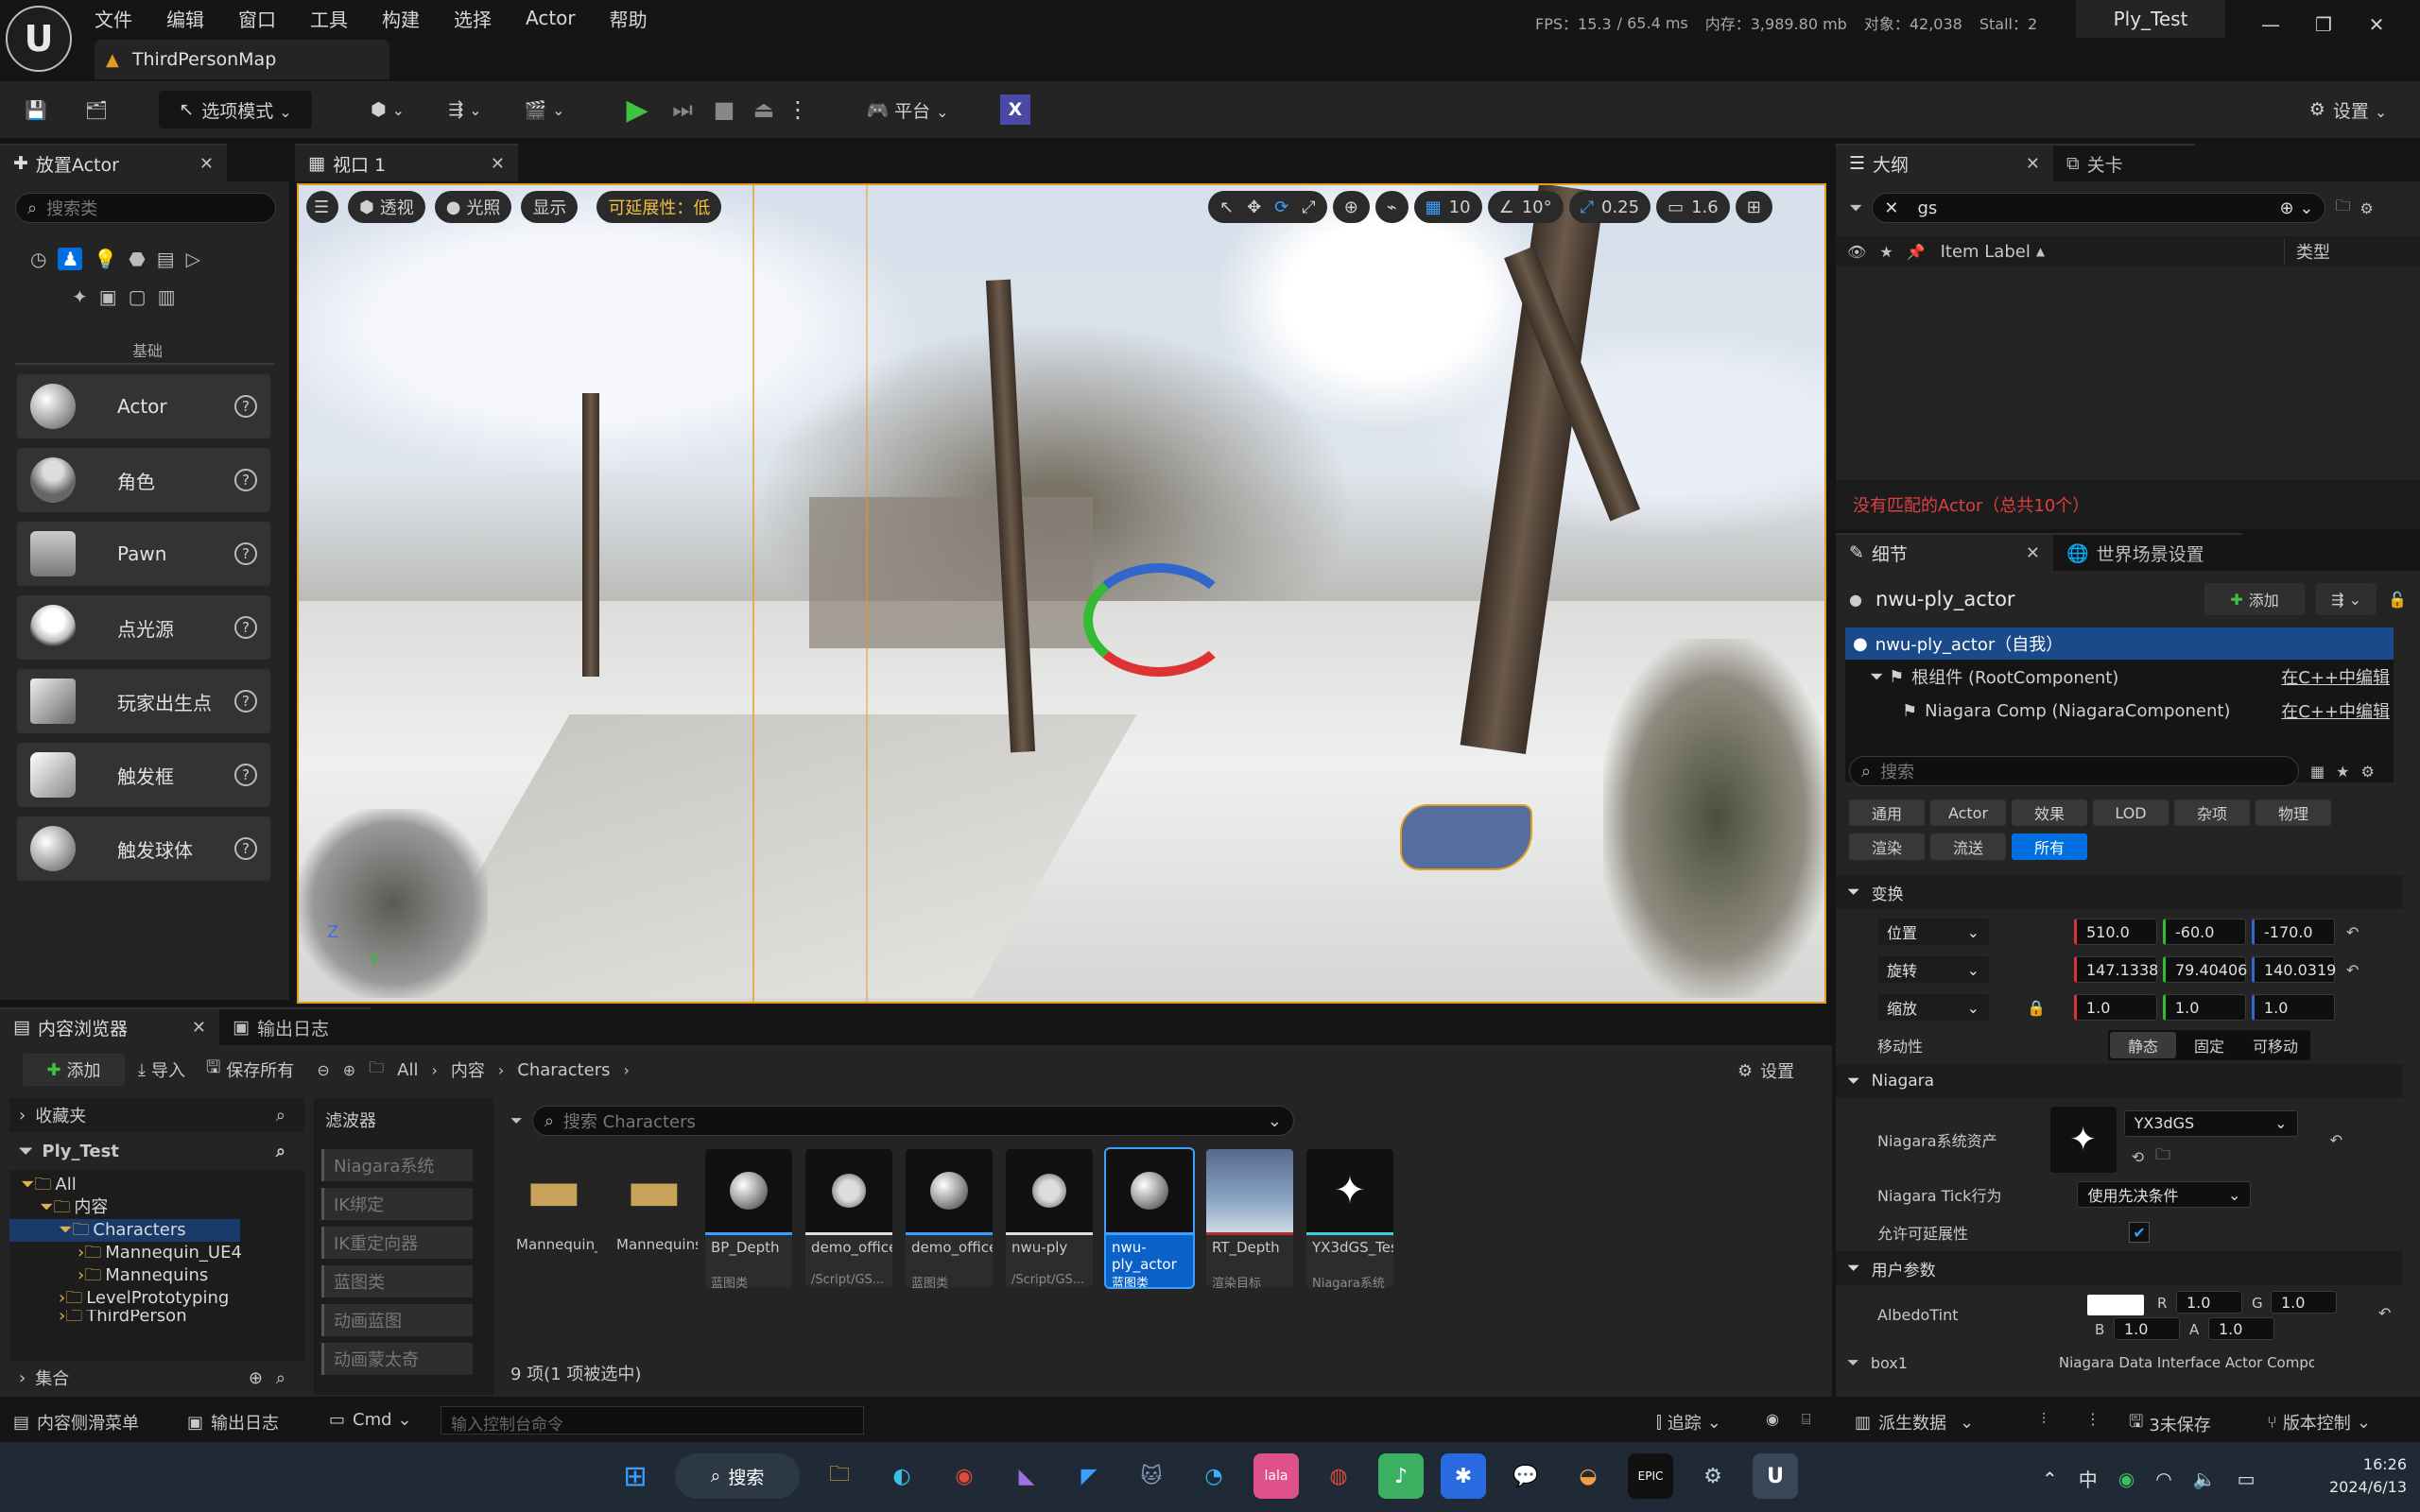  What do you see at coordinates (2342, 208) in the screenshot?
I see `new-folder-icon: 🗀` at bounding box center [2342, 208].